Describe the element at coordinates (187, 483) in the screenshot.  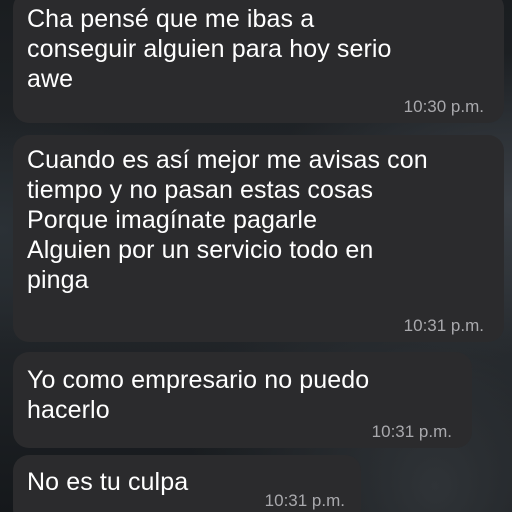
I see `message-bubble: No es tu culpa 10:31 p.m.` at that location.